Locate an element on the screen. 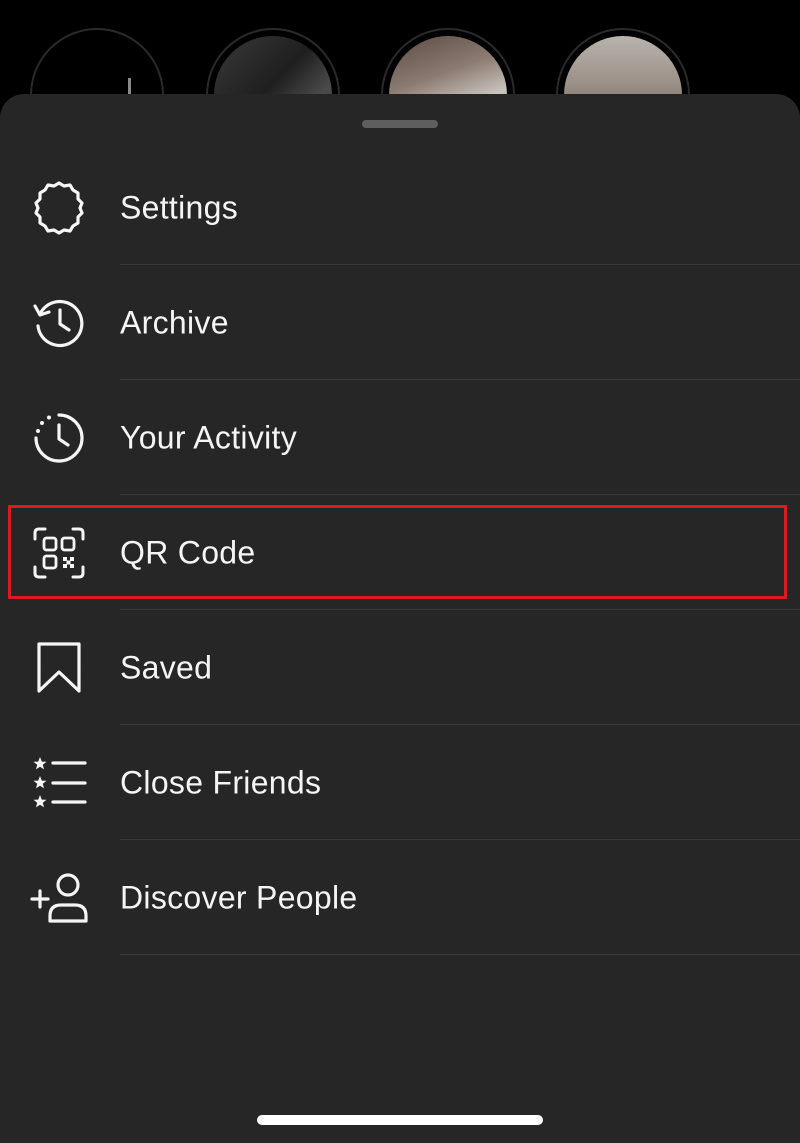 The image size is (800, 1143). qr-code-icon is located at coordinates (59, 553).